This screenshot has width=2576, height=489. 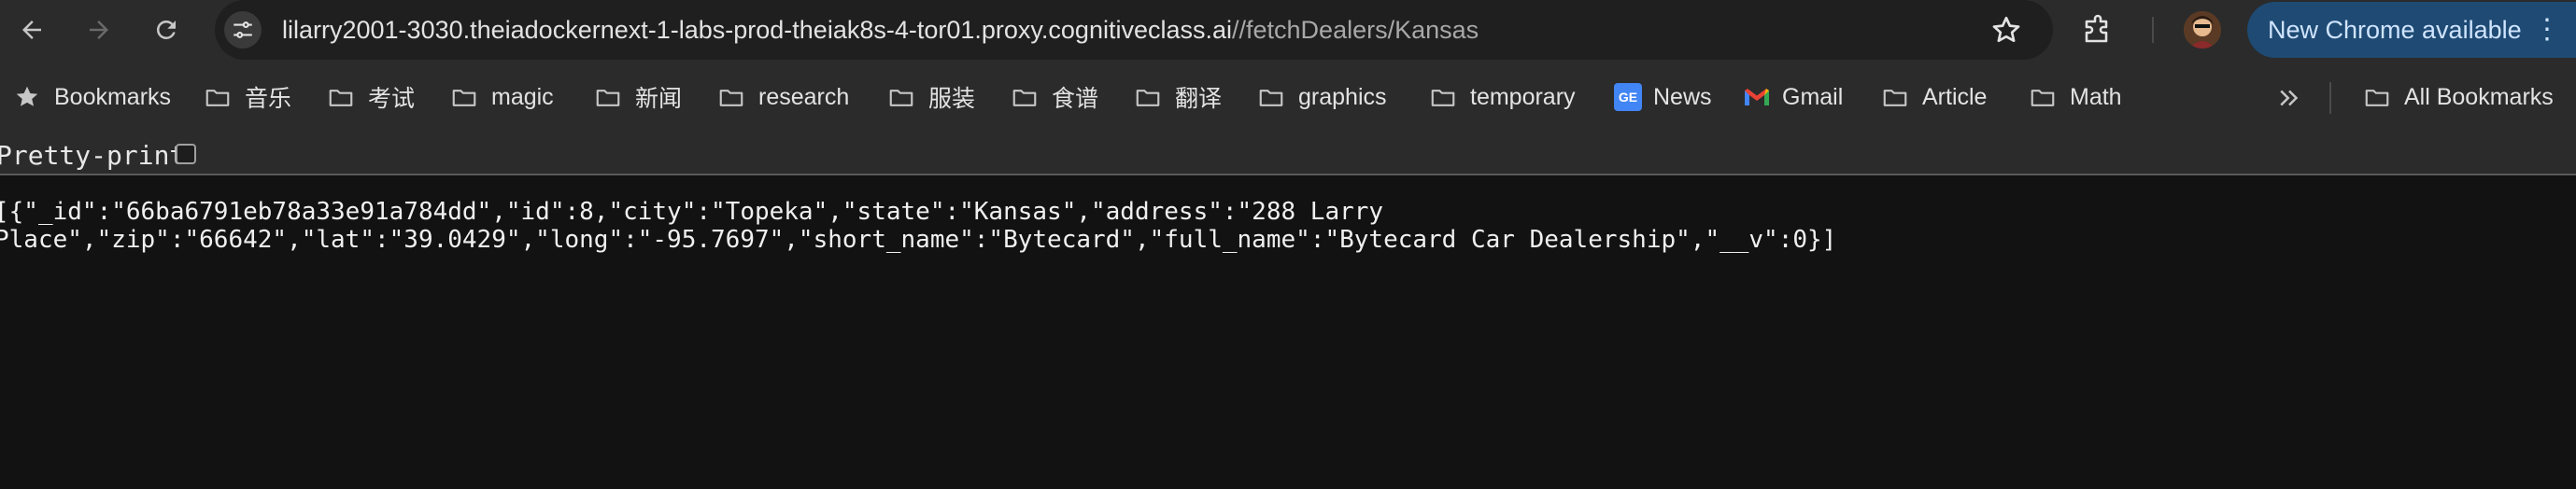 I want to click on new-chrome-available-button: New Chrome available ⋮, so click(x=2411, y=30).